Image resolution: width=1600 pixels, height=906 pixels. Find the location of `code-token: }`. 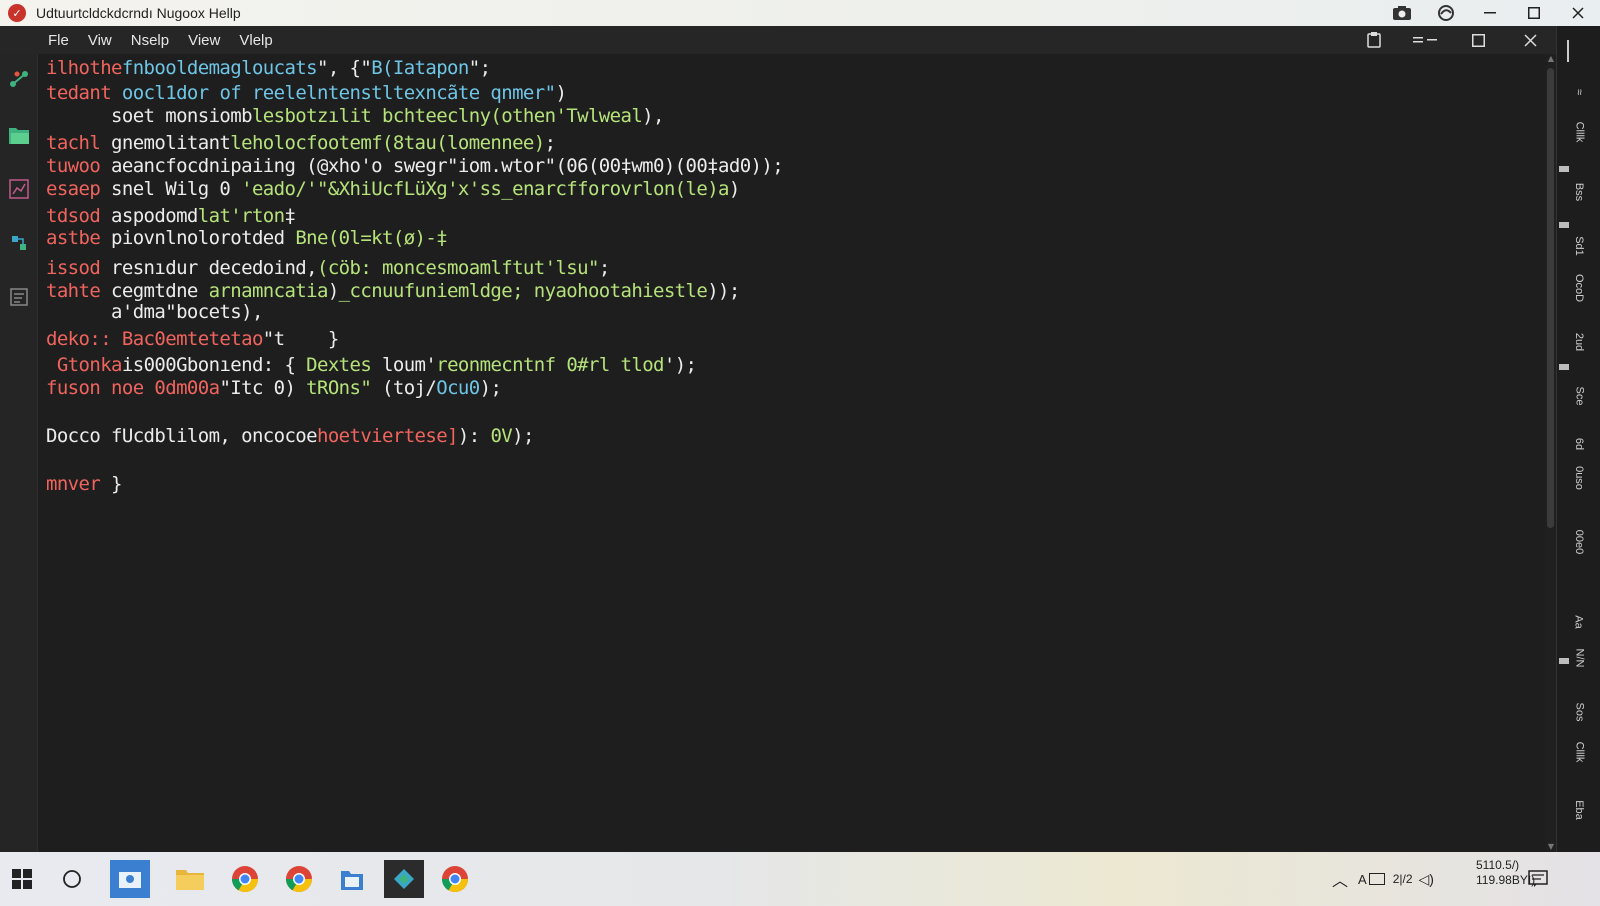

code-token: } is located at coordinates (111, 484).